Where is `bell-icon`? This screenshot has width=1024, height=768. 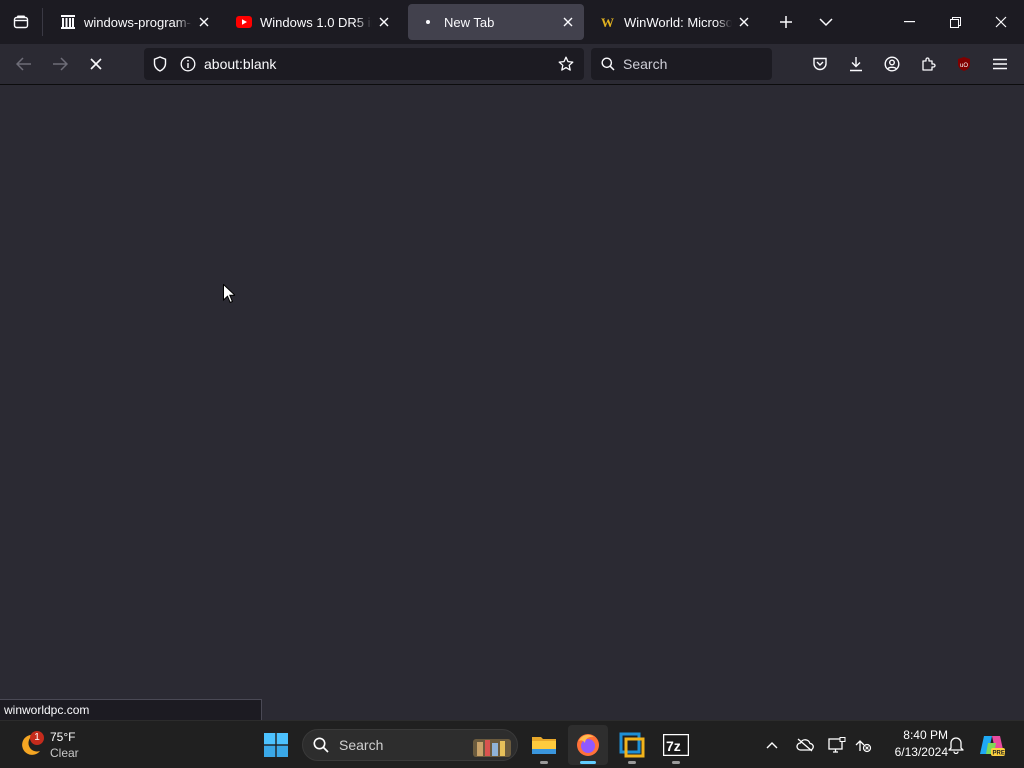 bell-icon is located at coordinates (956, 745).